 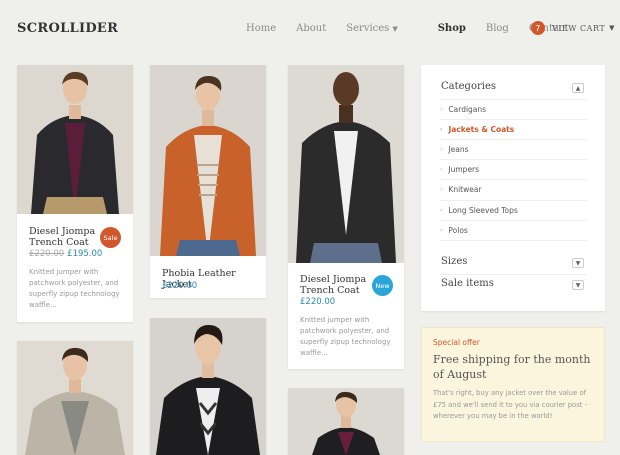 What do you see at coordinates (497, 28) in the screenshot?
I see `nav-blog: Blog` at bounding box center [497, 28].